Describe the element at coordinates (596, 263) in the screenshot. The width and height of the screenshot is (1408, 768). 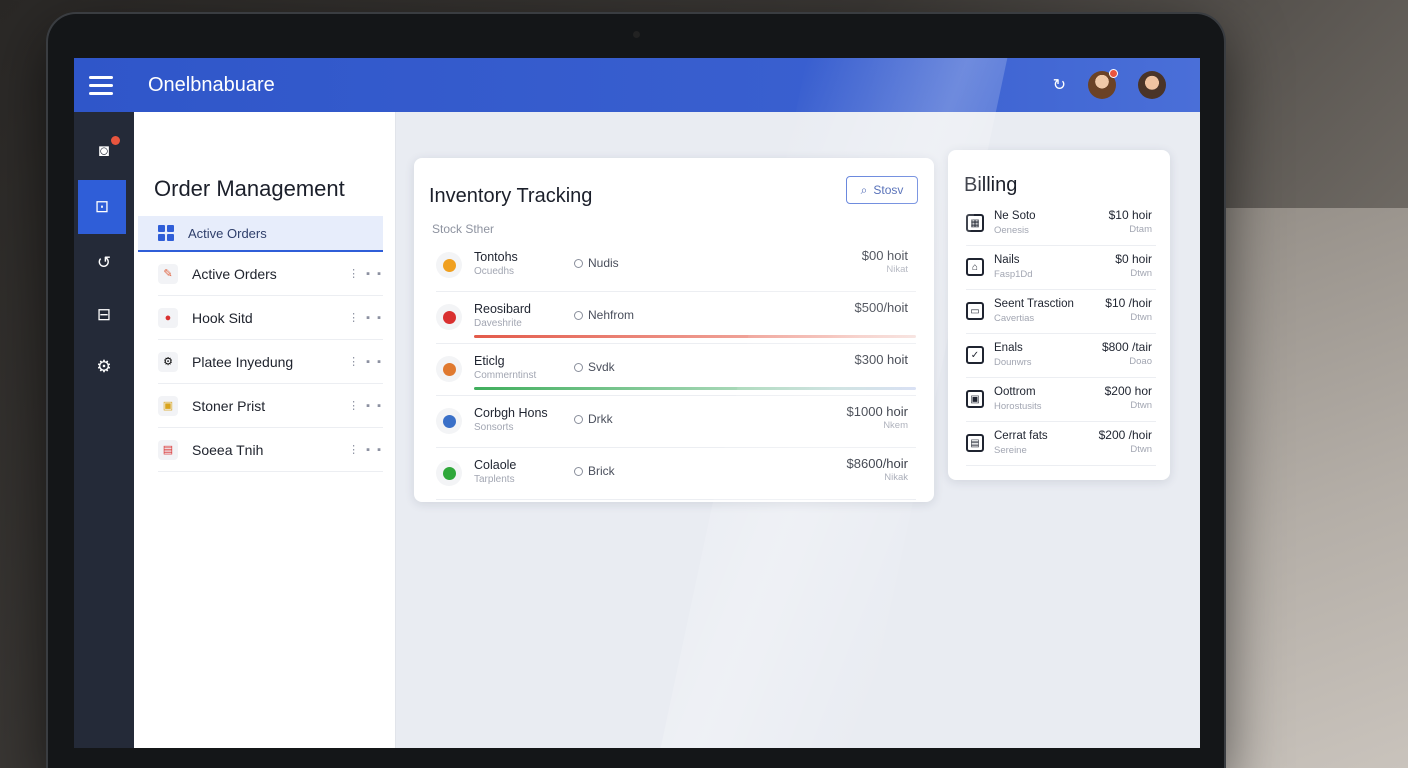
I see `stock-status: Nudis` at that location.